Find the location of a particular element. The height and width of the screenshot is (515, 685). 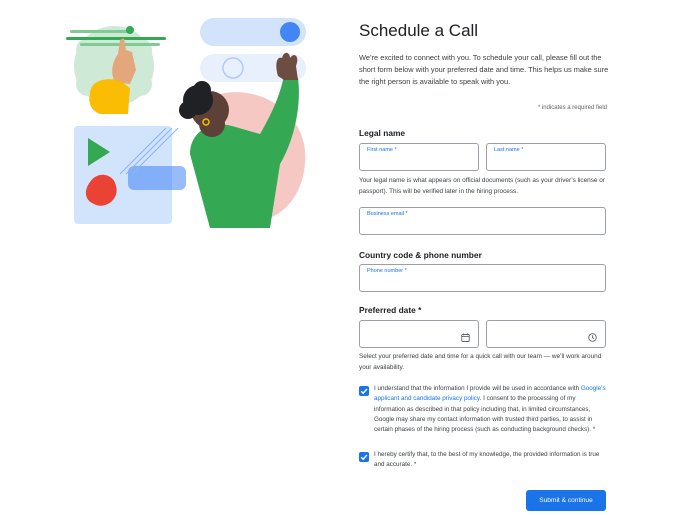

date-field is located at coordinates (419, 334).